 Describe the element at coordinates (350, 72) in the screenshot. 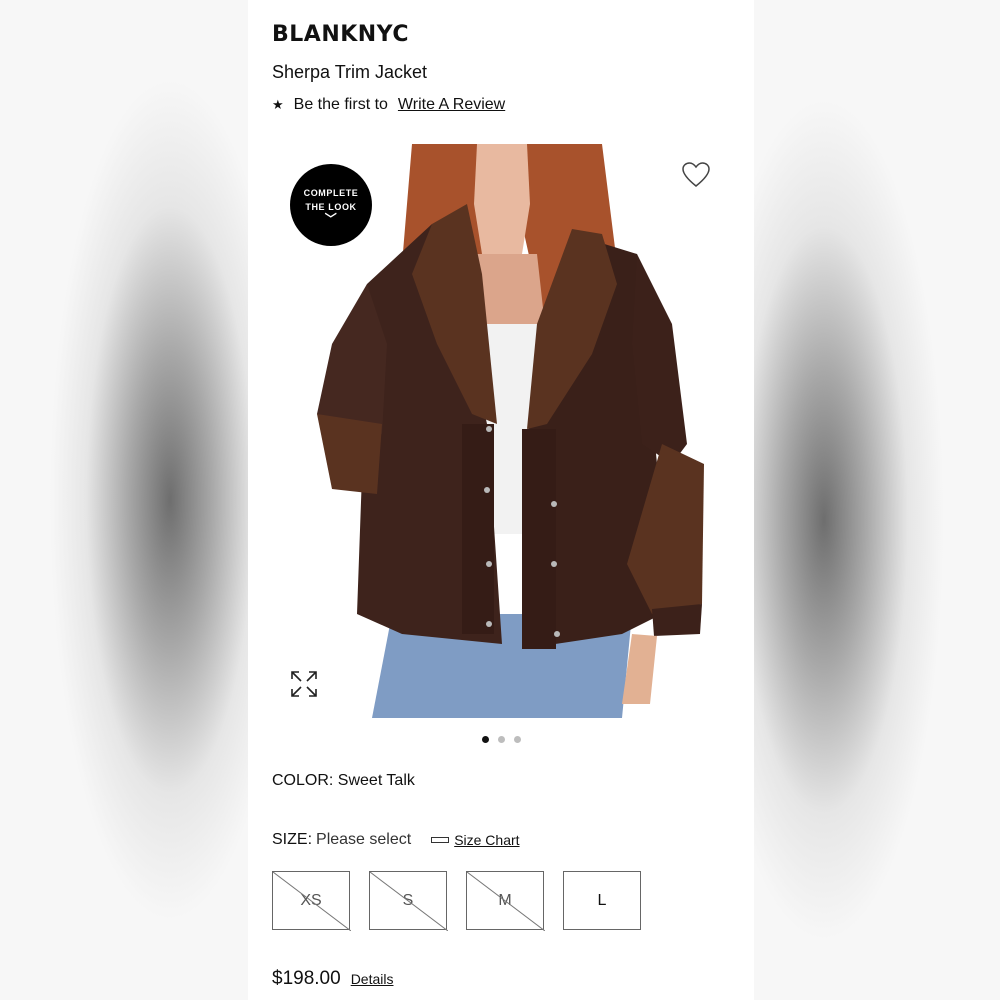

I see `product-title: Sherpa Trim Jacket` at that location.